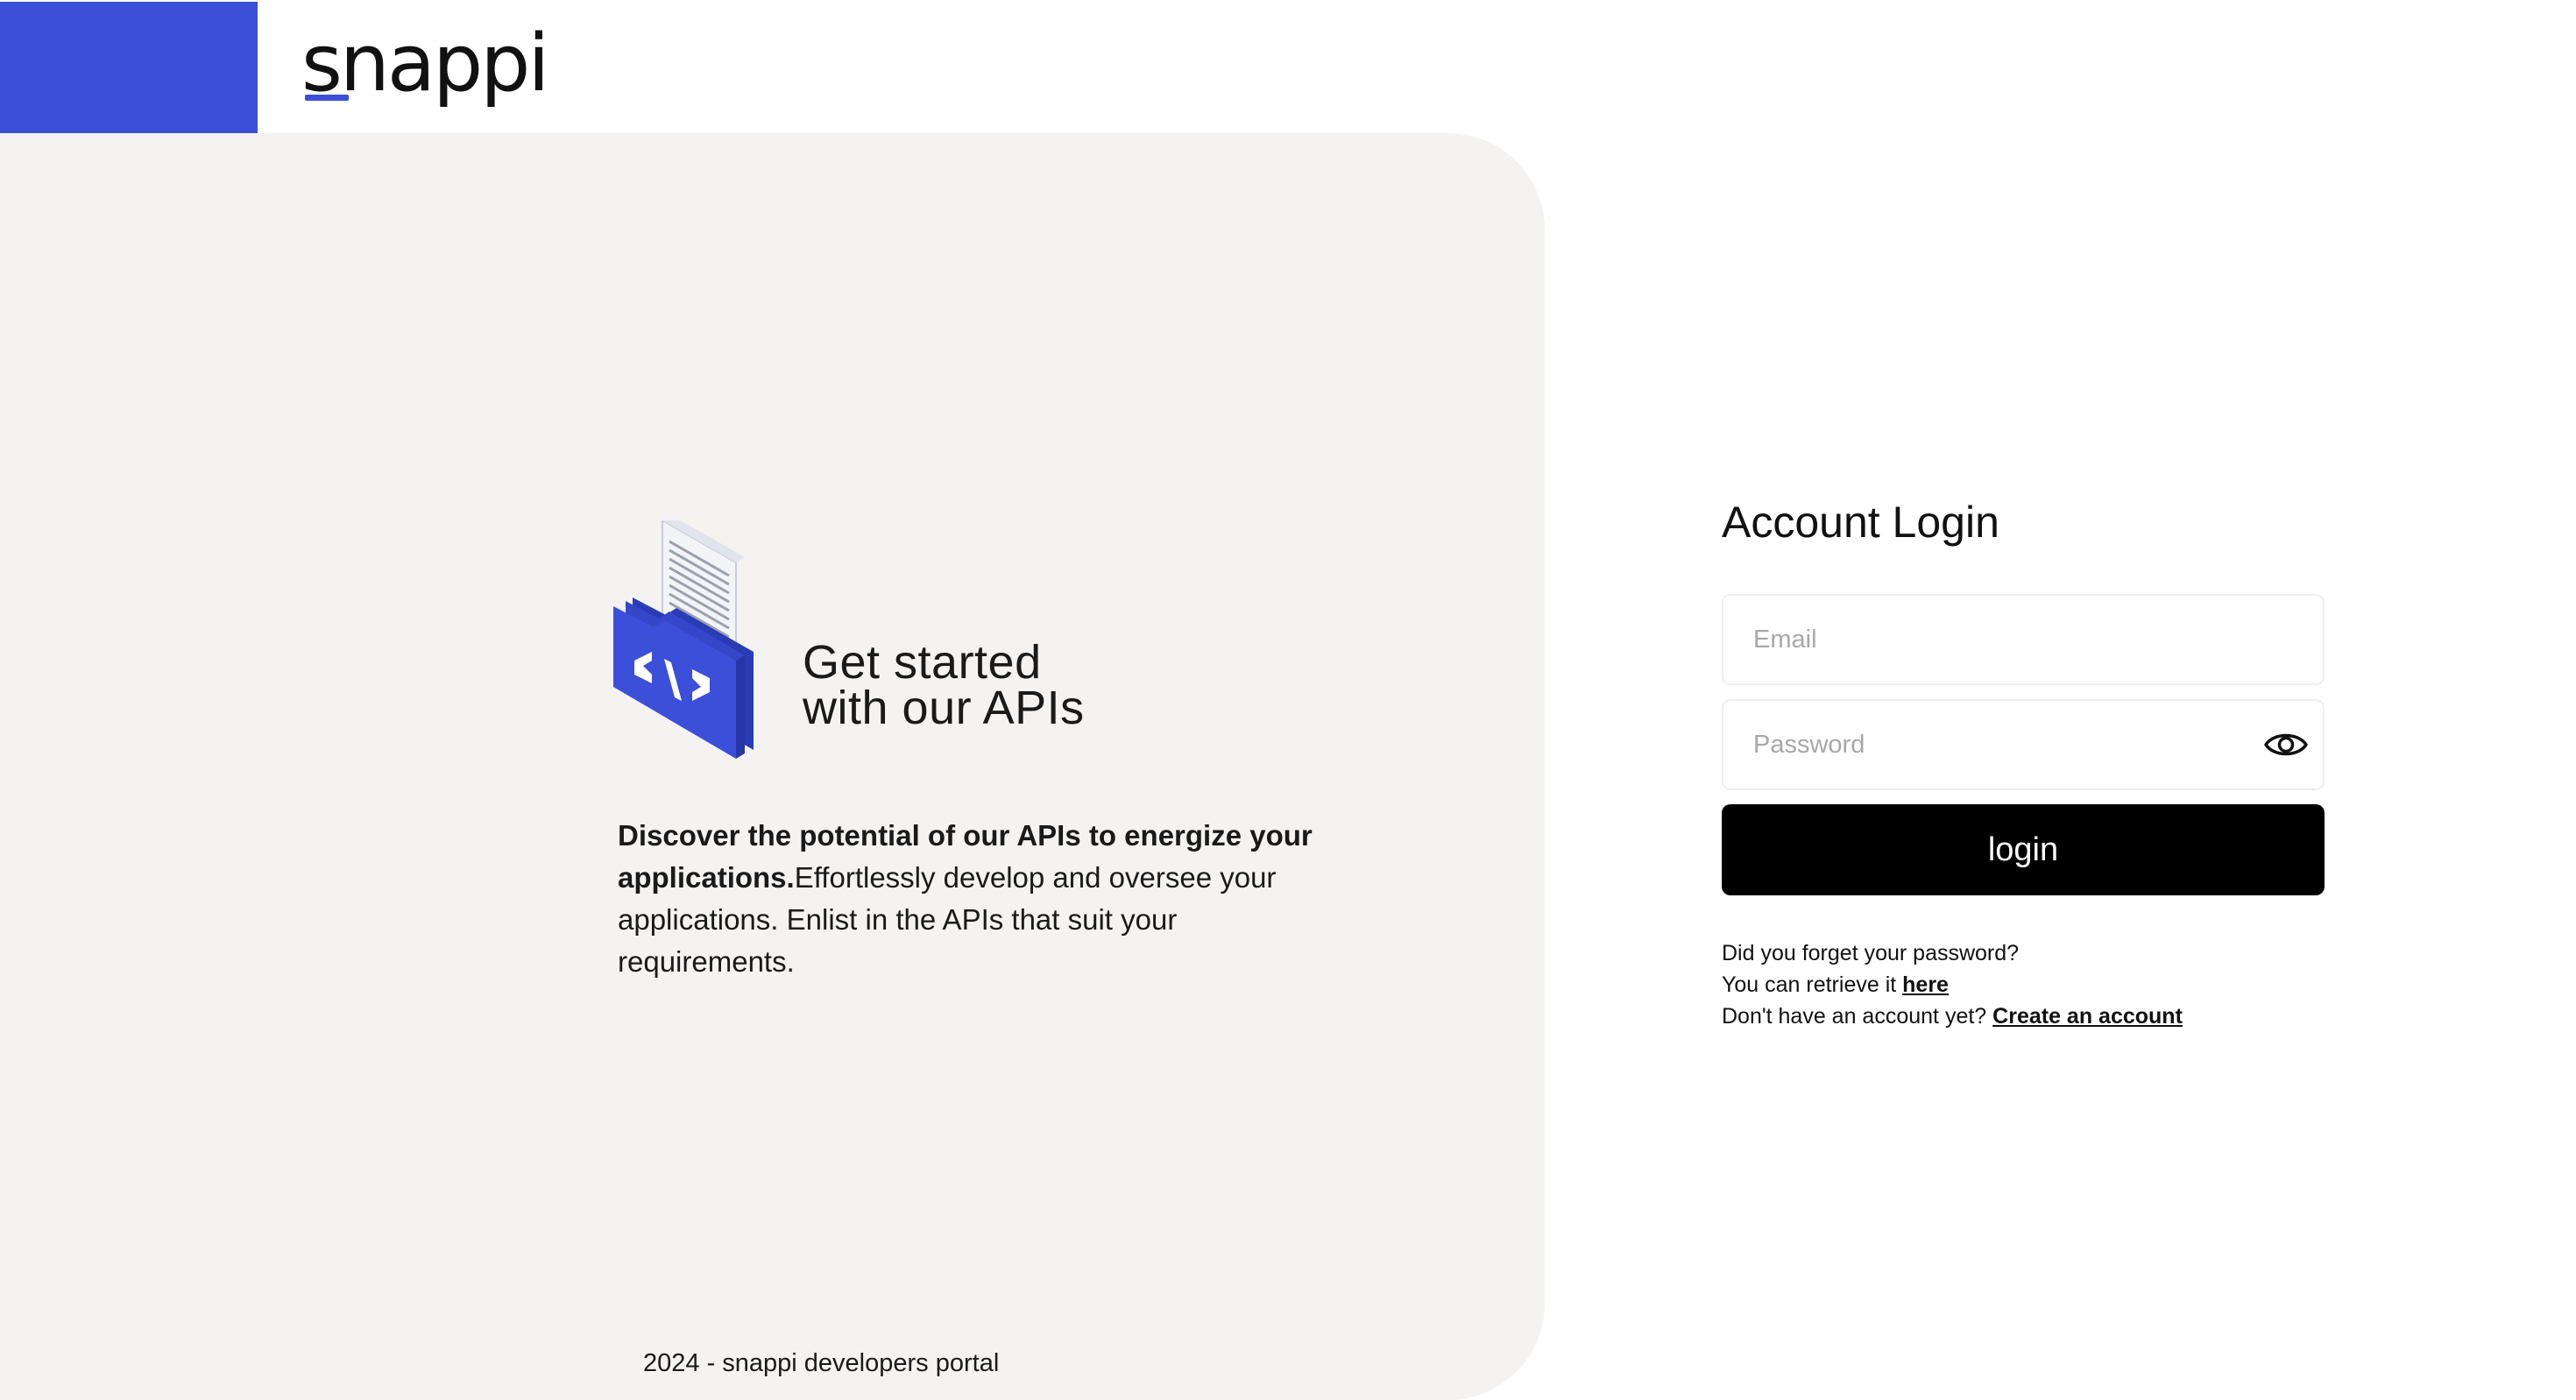 Image resolution: width=2576 pixels, height=1400 pixels. I want to click on footer-text: 2024 - snappi developers portal, so click(821, 1363).